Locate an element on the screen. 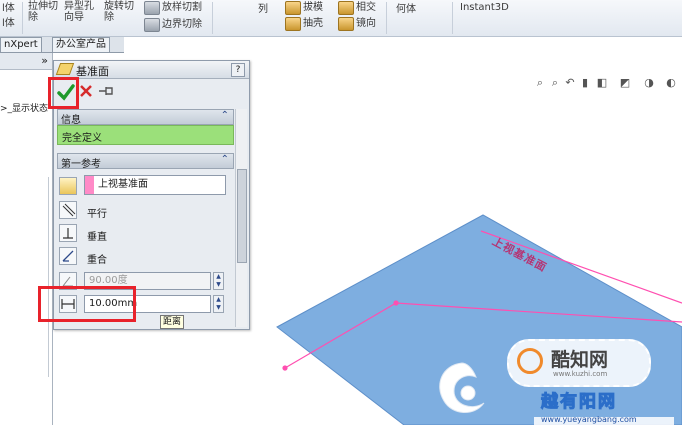  reference-selection-icon is located at coordinates (68, 186).